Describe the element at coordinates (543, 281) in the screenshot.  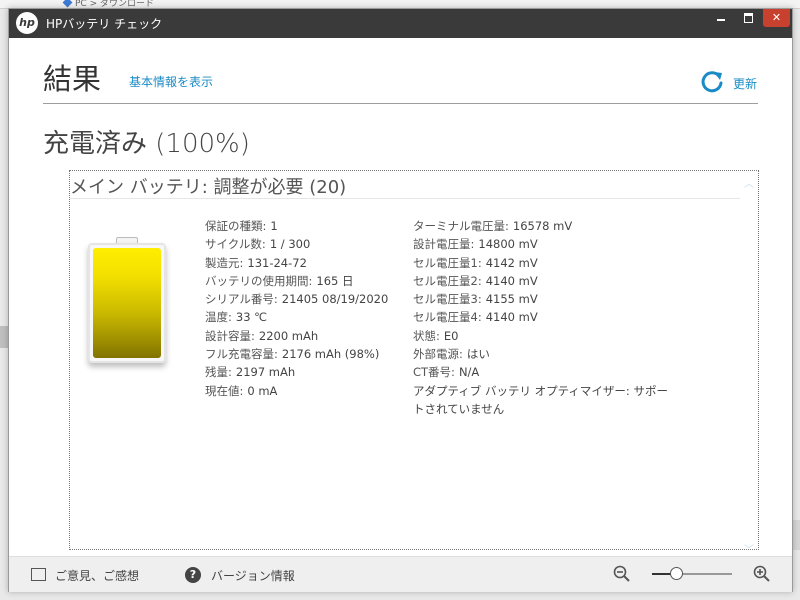
I see `info-row-cell-voltage-2: セル電圧量2: 4140 mV` at that location.